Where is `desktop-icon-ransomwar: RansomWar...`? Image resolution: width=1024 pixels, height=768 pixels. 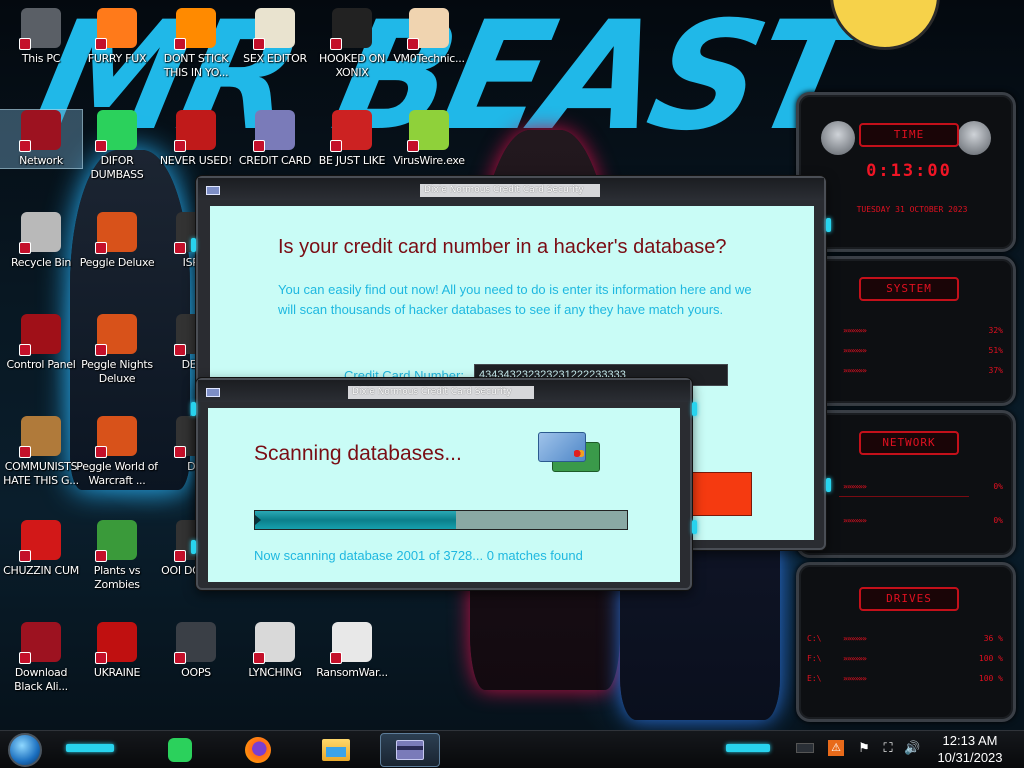
desktop-icon-ransomwar: RansomWar... is located at coordinates (352, 651).